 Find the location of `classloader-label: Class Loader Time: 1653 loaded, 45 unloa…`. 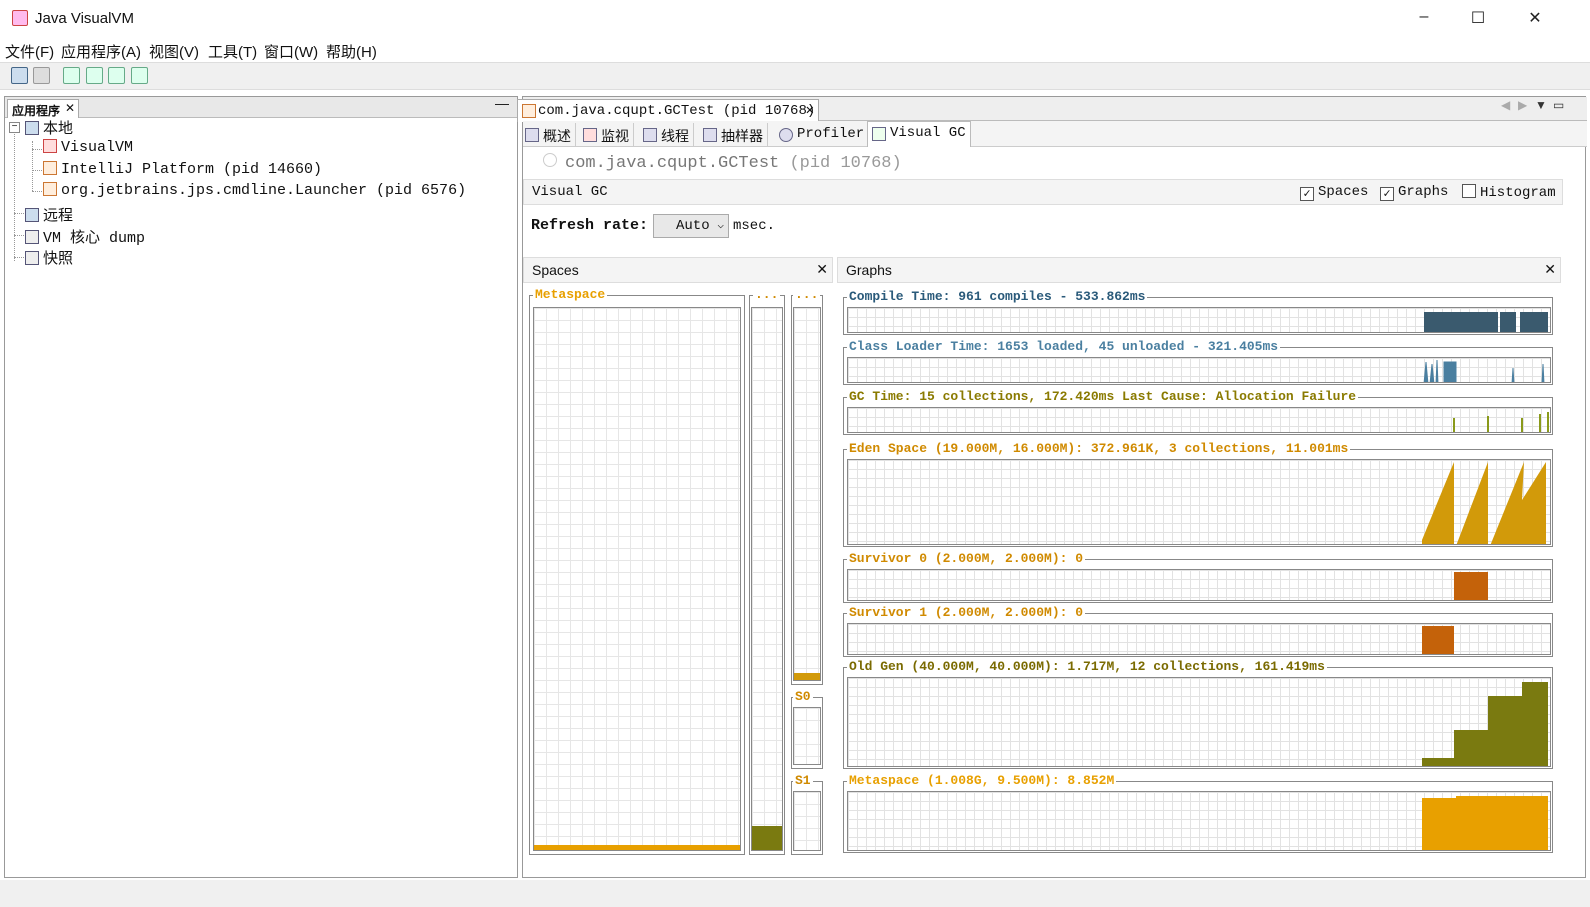

classloader-label: Class Loader Time: 1653 loaded, 45 unloa… is located at coordinates (1064, 346).